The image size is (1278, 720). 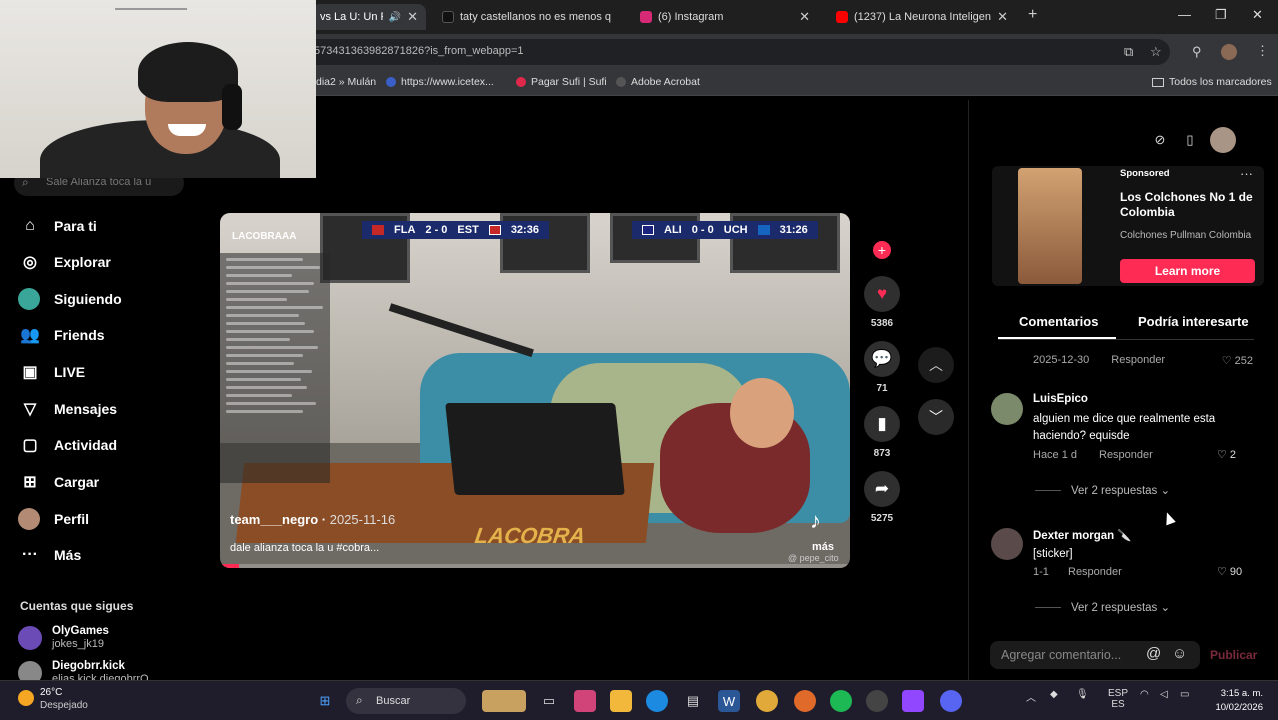 What do you see at coordinates (693, 701) in the screenshot?
I see `store-icon: ▤` at bounding box center [693, 701].